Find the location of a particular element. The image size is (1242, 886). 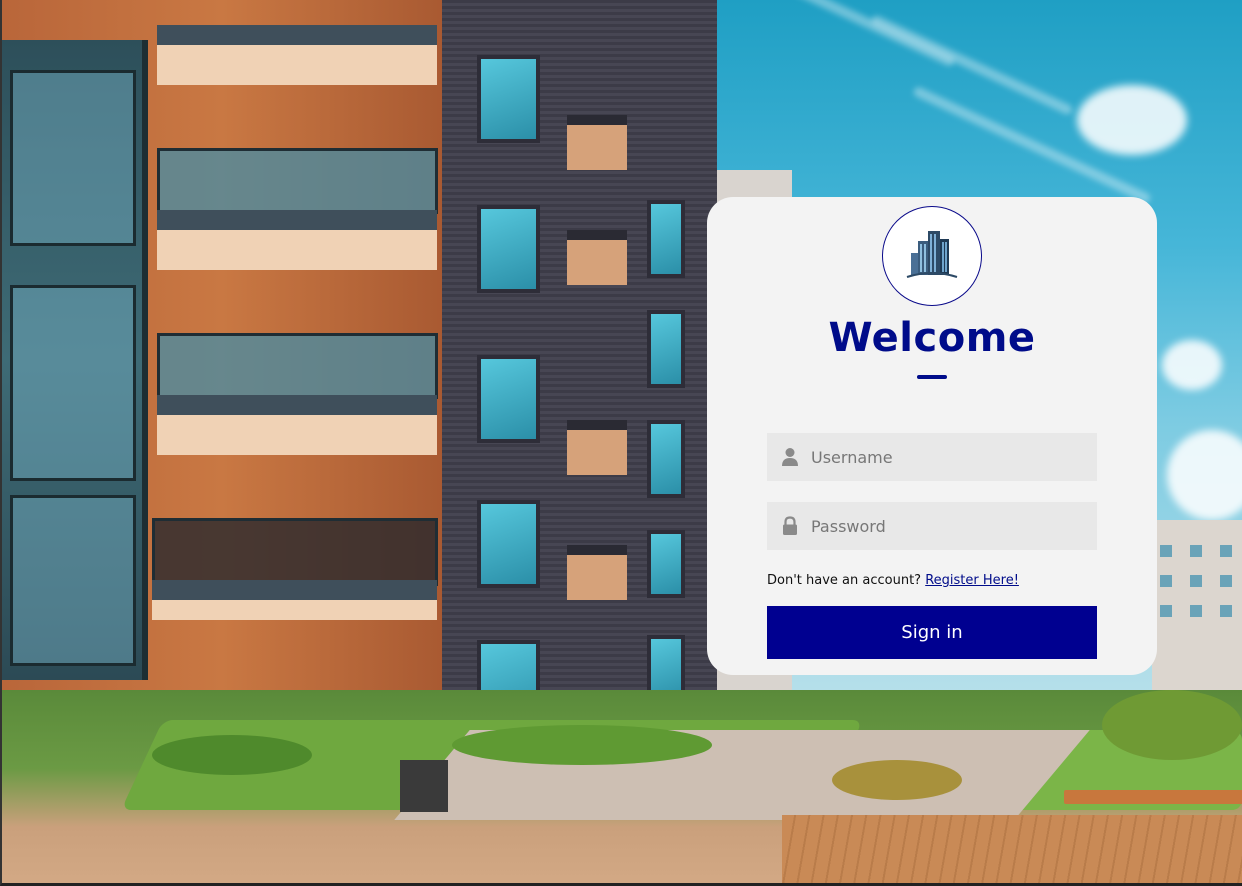

username-field is located at coordinates (932, 457).